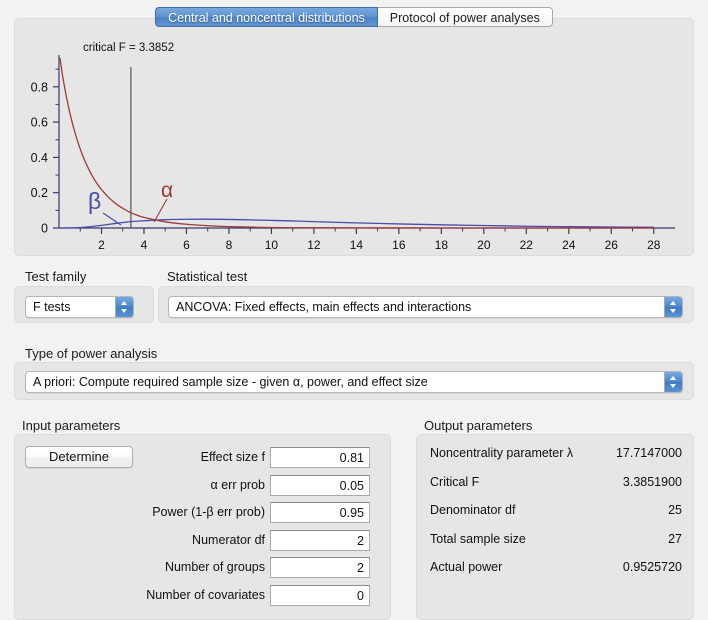 The image size is (708, 620). Describe the element at coordinates (473, 510) in the screenshot. I see `output-row-label: Denominator df` at that location.